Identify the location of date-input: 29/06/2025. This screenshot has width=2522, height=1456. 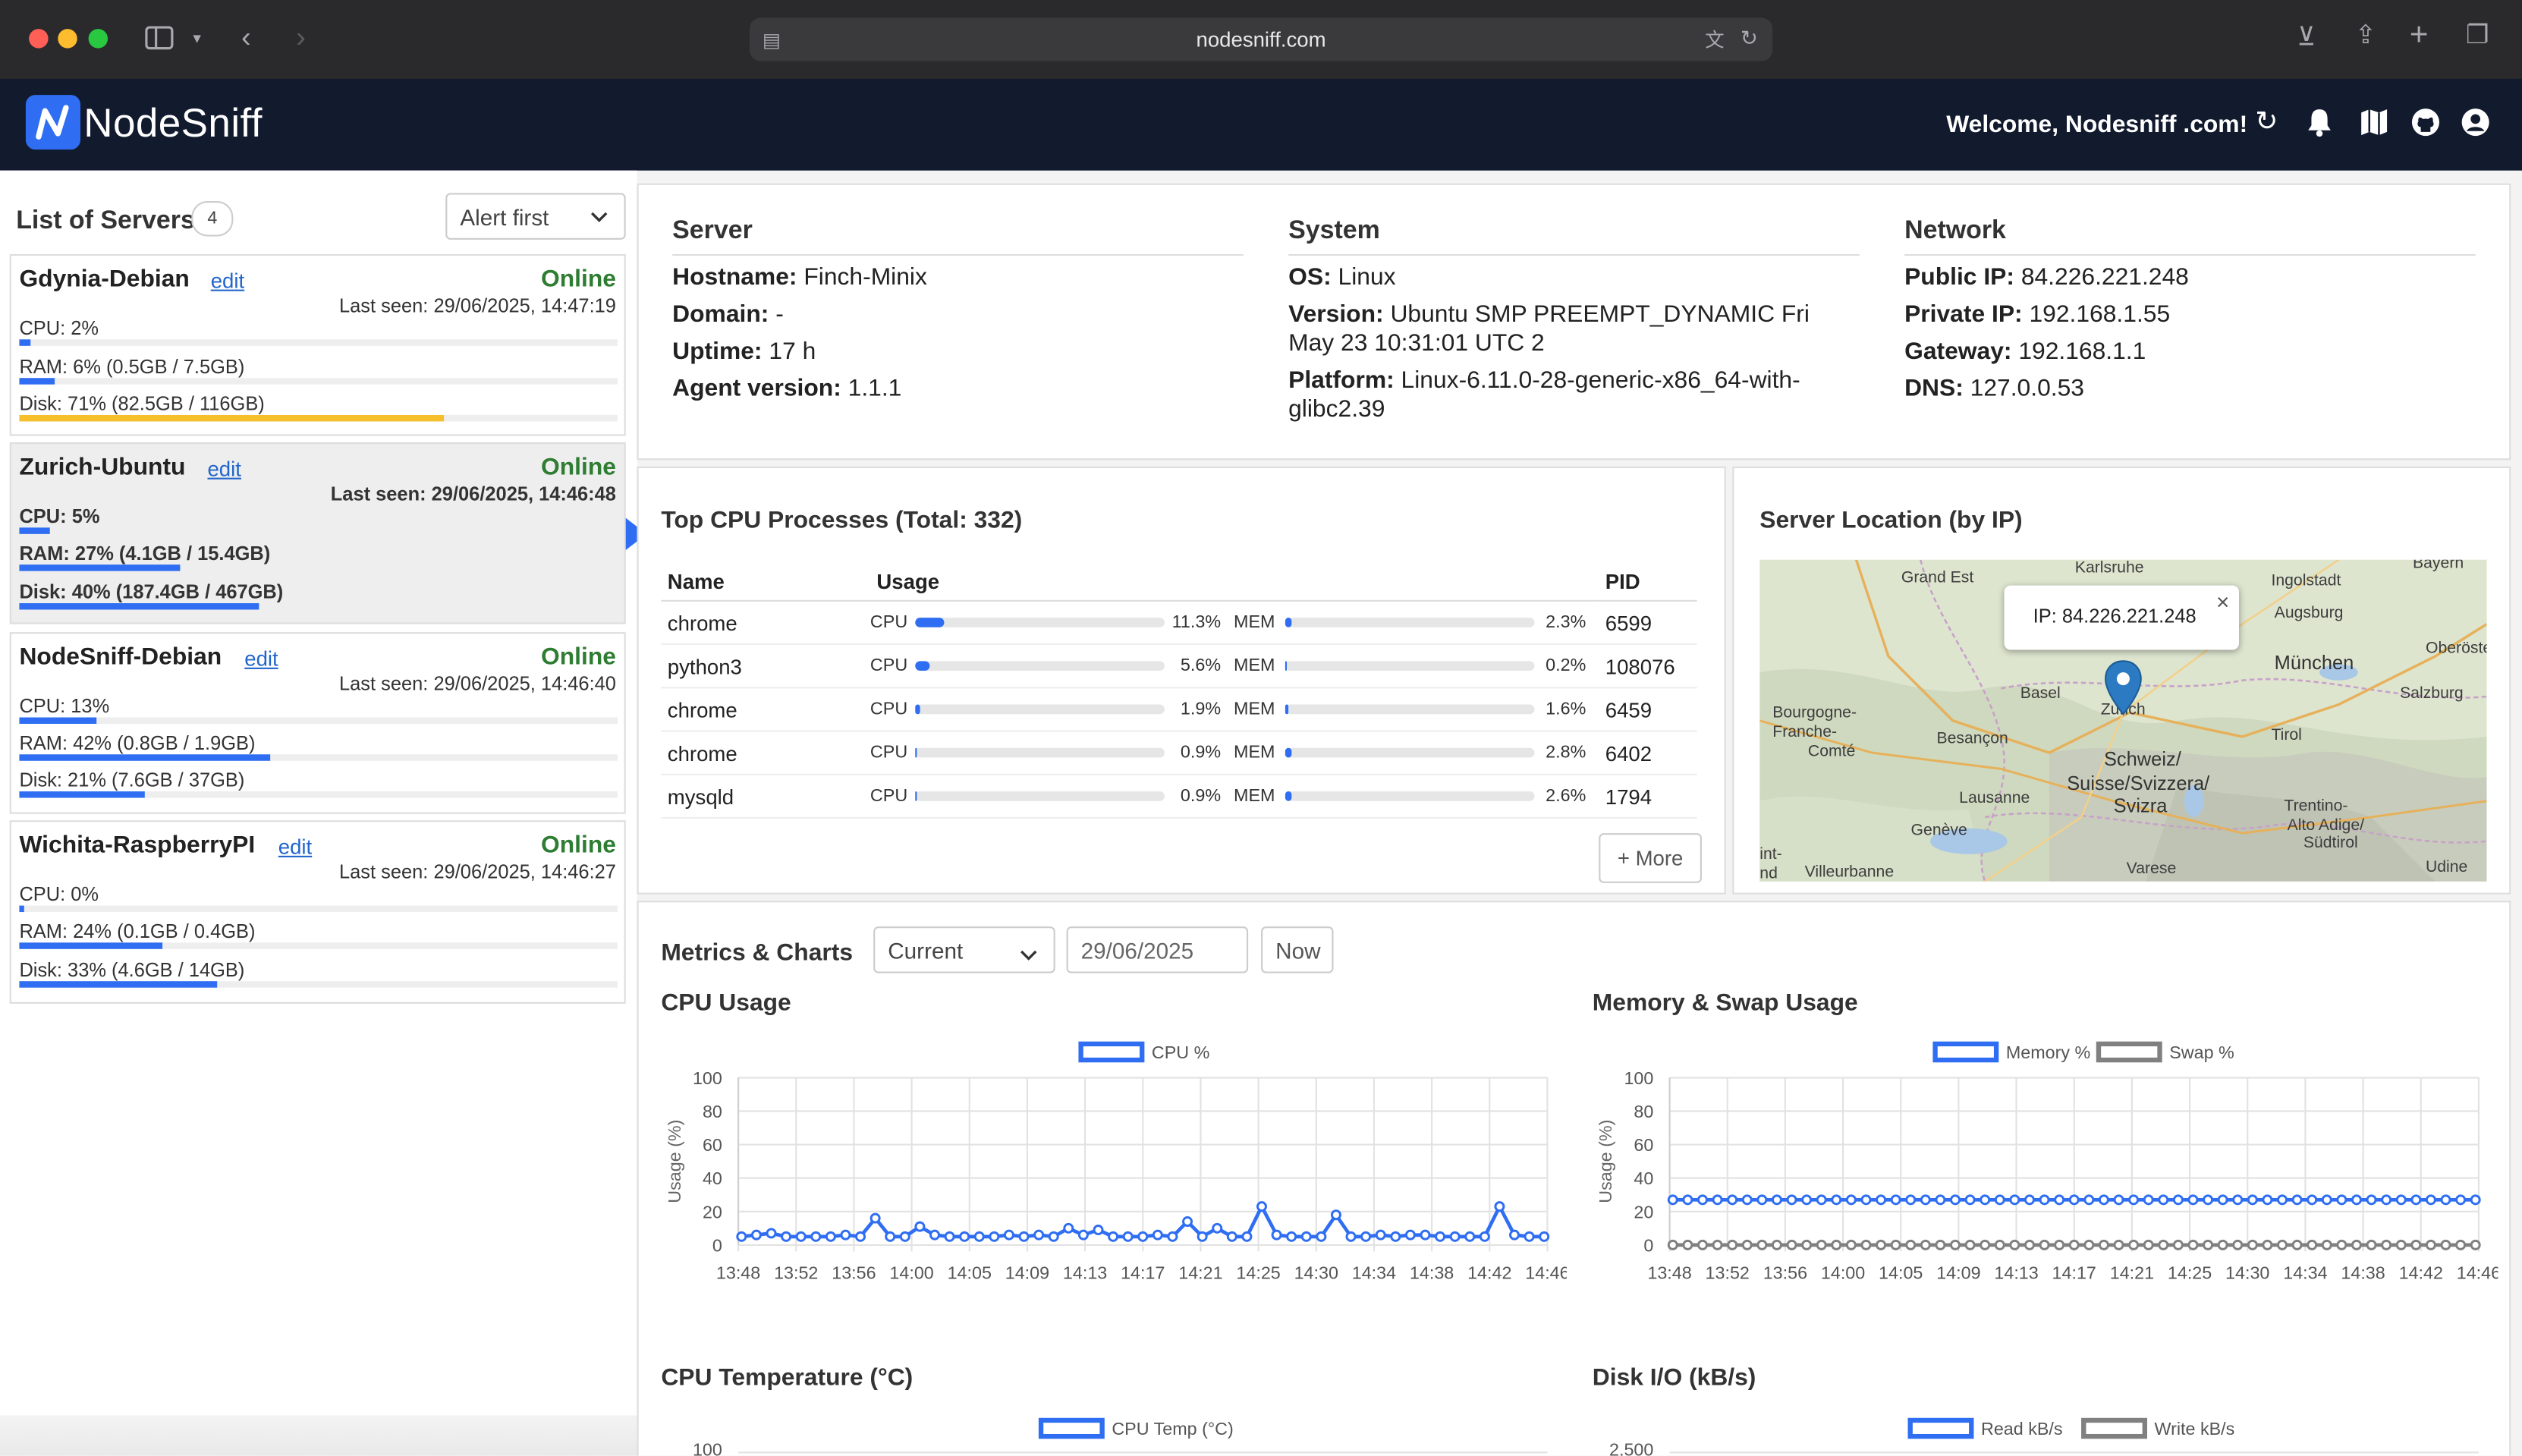
(1157, 949).